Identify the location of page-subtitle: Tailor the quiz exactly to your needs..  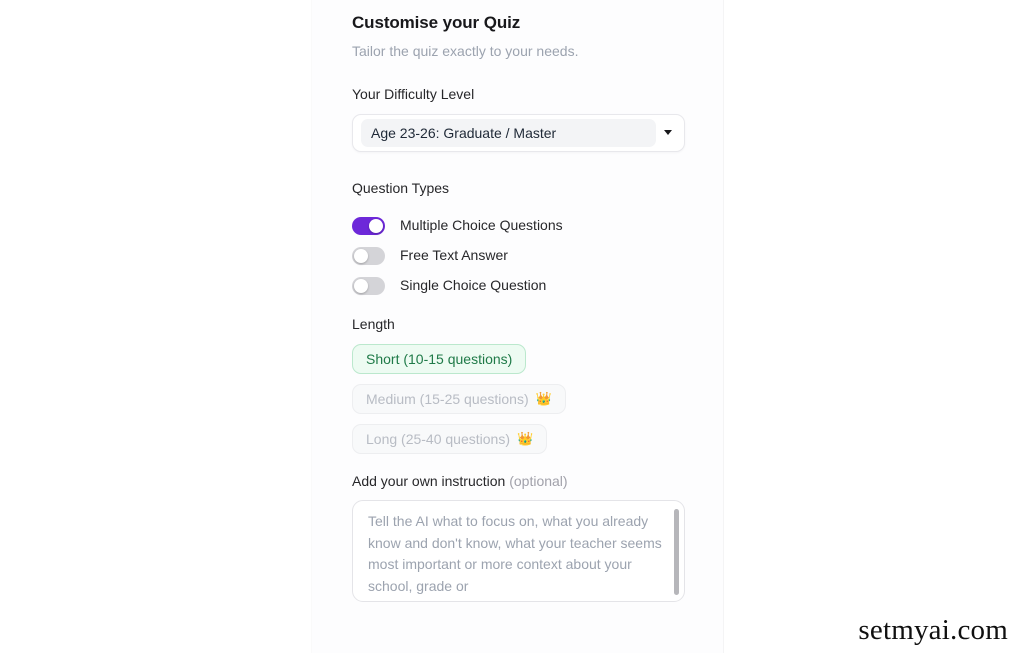
(465, 51).